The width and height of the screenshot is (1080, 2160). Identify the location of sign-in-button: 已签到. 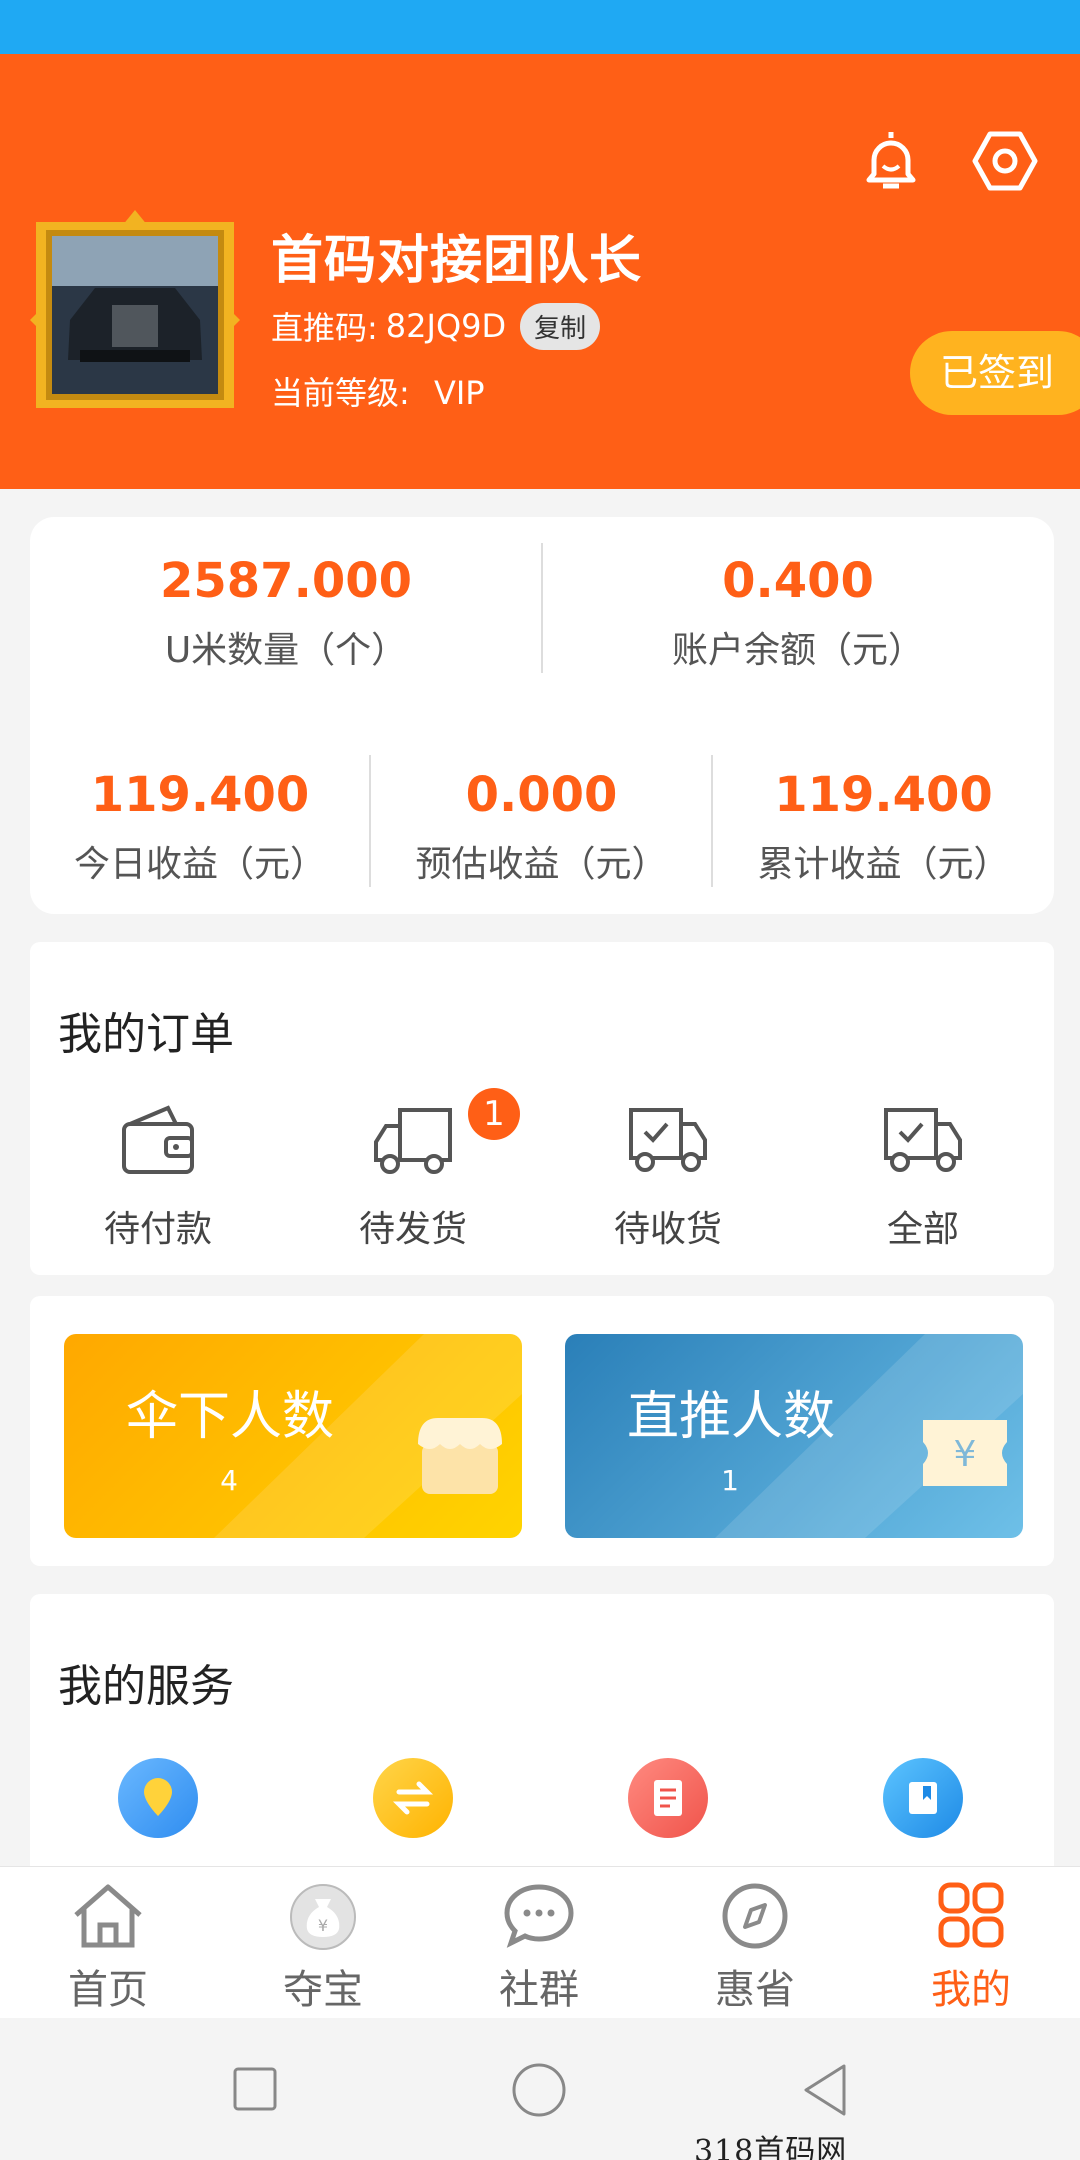
(995, 373).